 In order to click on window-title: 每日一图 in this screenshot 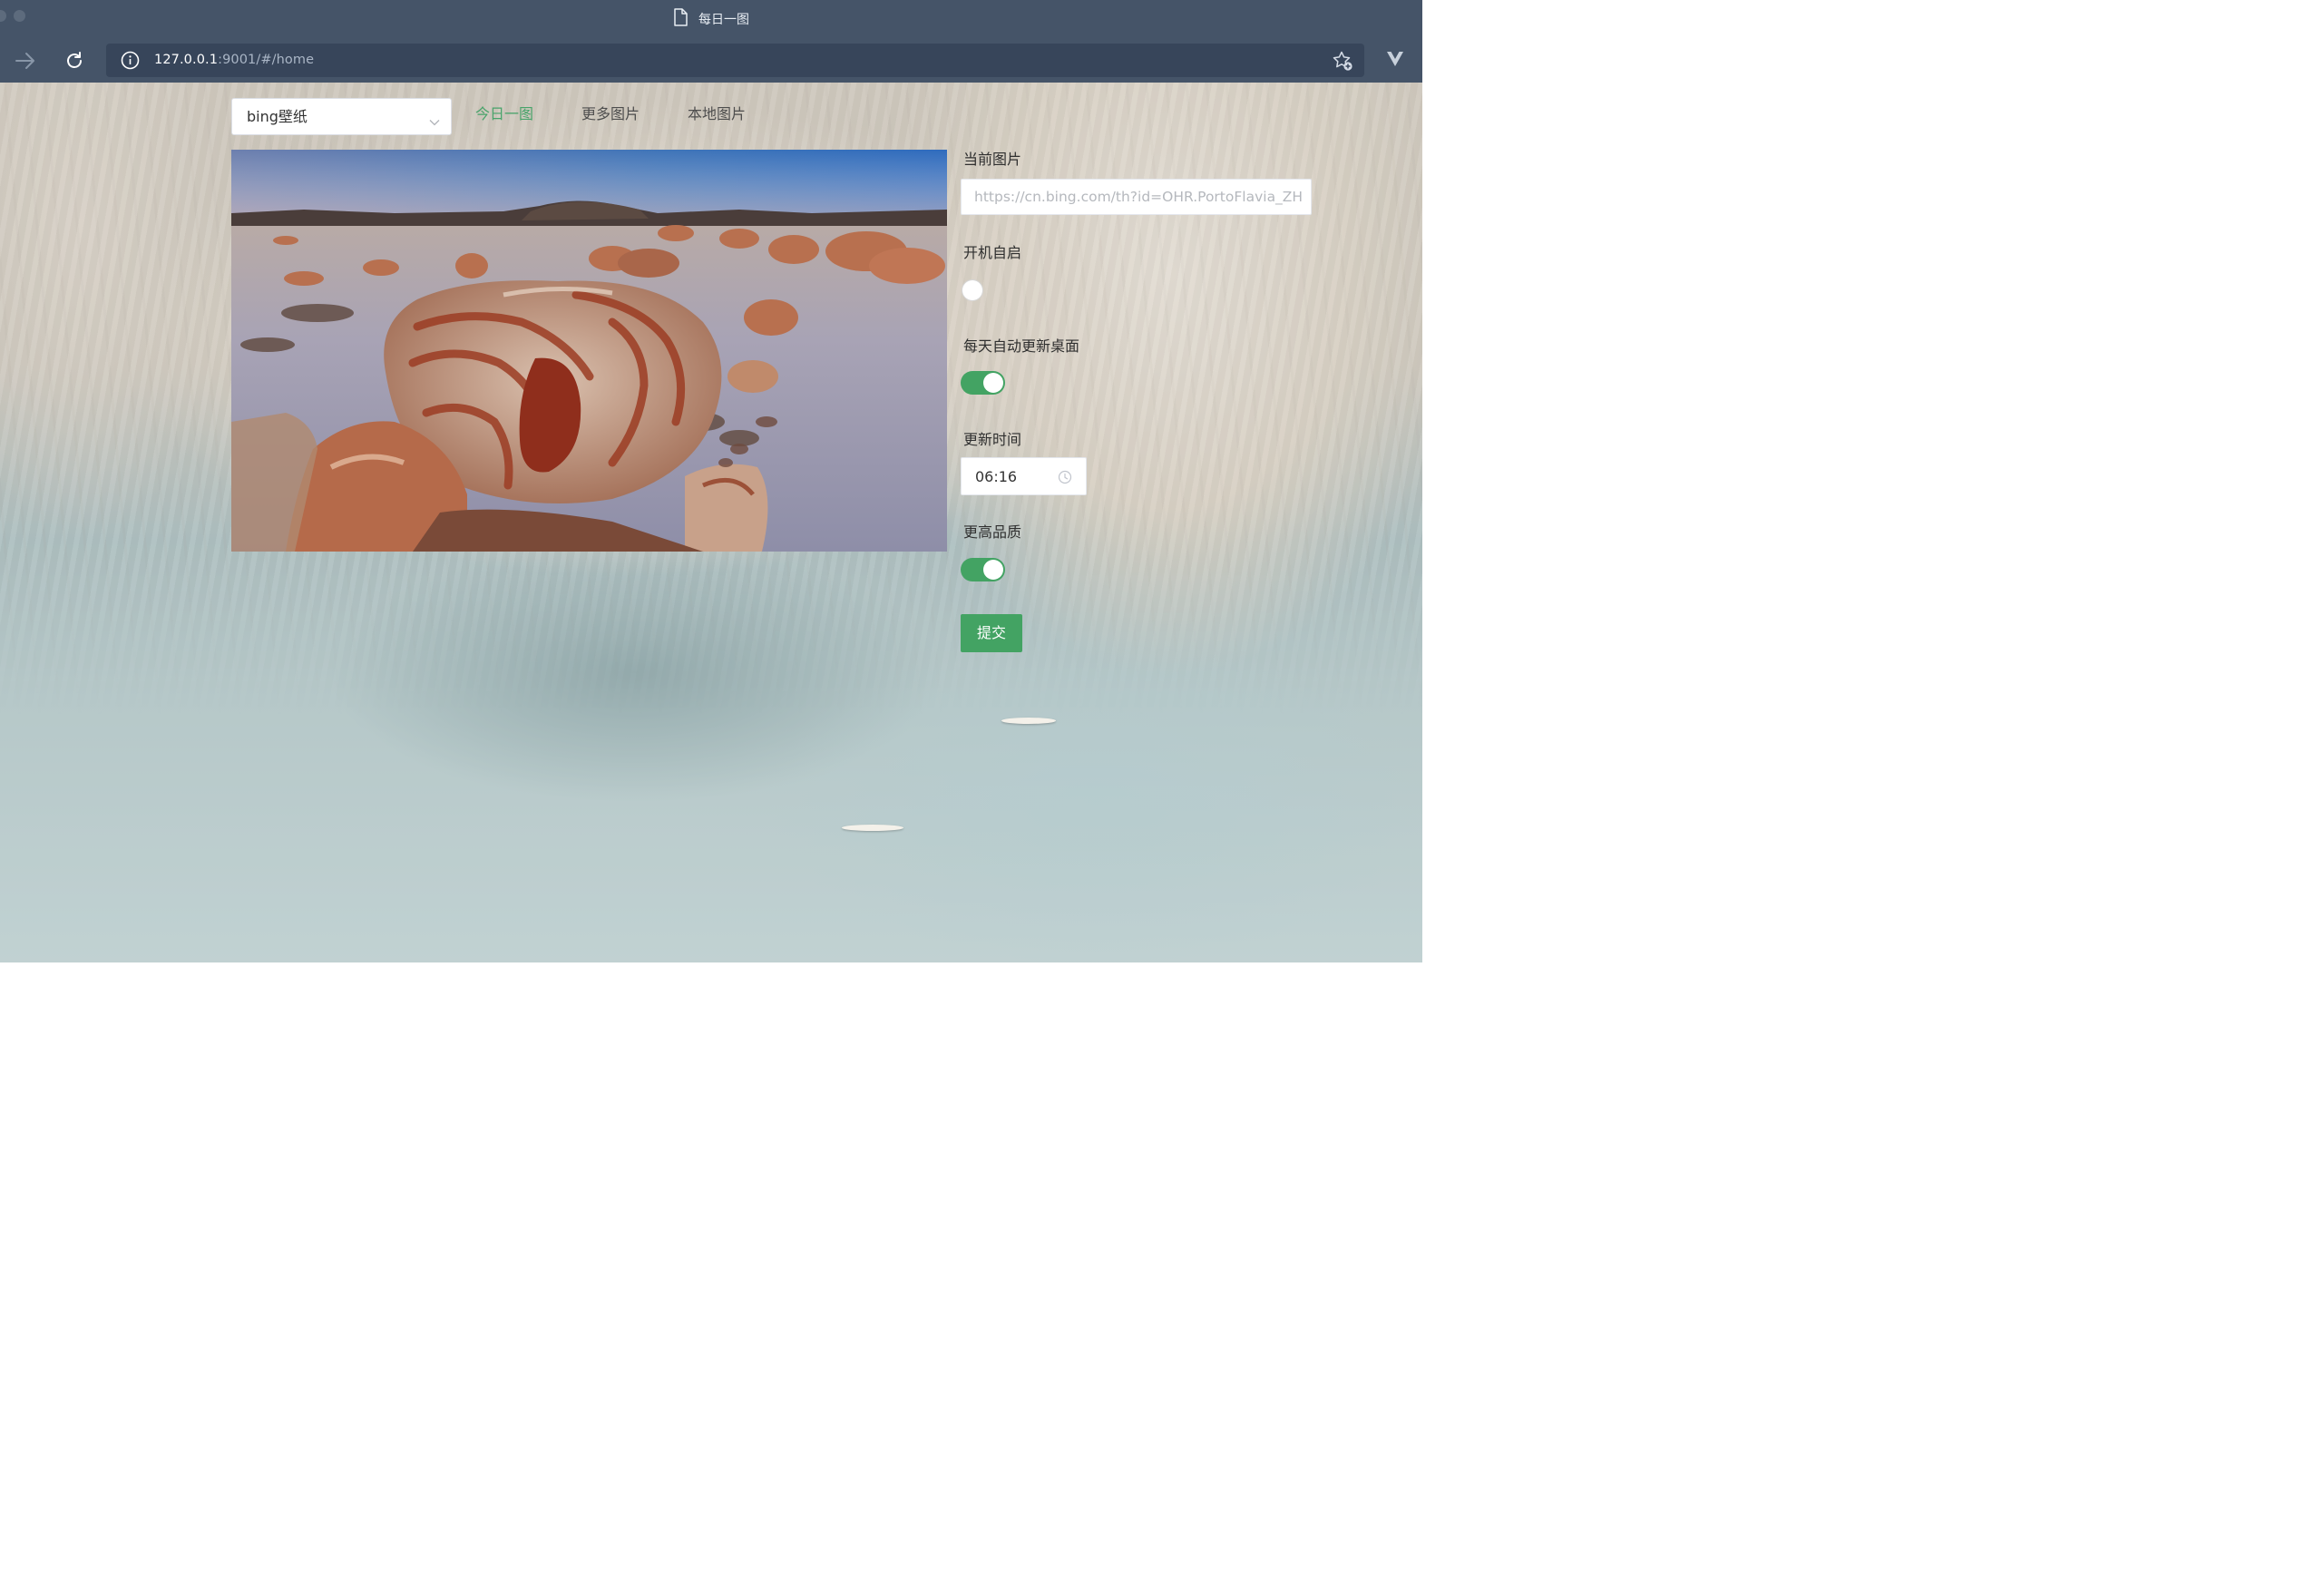, I will do `click(711, 20)`.